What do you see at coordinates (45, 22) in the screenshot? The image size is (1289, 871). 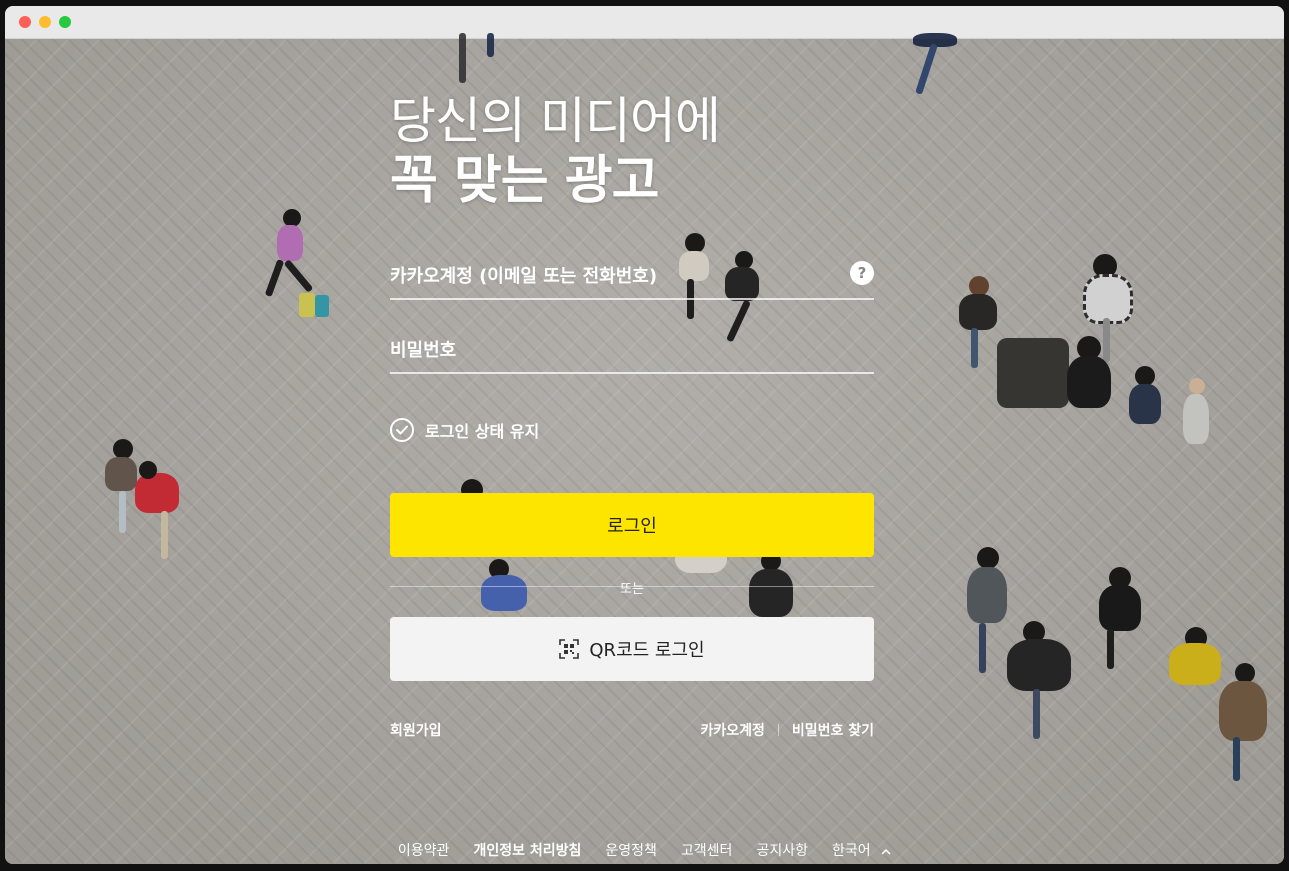 I see `minimize-window-button` at bounding box center [45, 22].